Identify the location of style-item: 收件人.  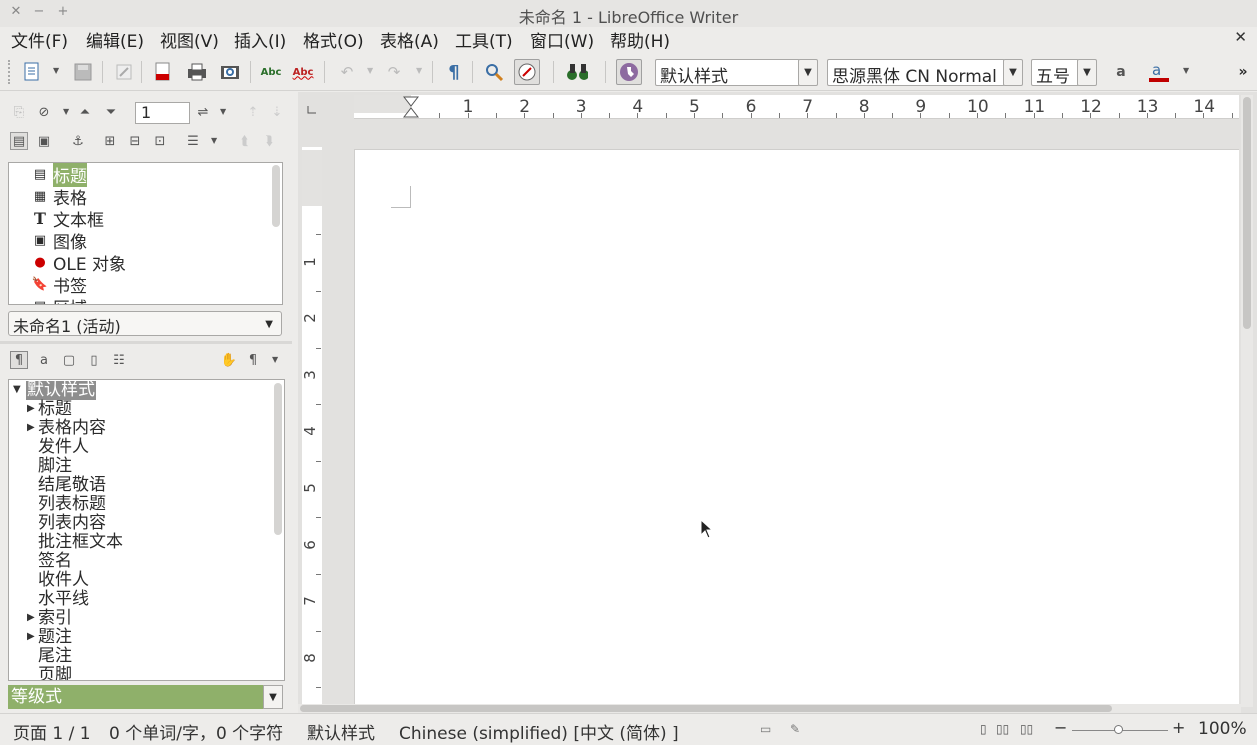
(63, 580).